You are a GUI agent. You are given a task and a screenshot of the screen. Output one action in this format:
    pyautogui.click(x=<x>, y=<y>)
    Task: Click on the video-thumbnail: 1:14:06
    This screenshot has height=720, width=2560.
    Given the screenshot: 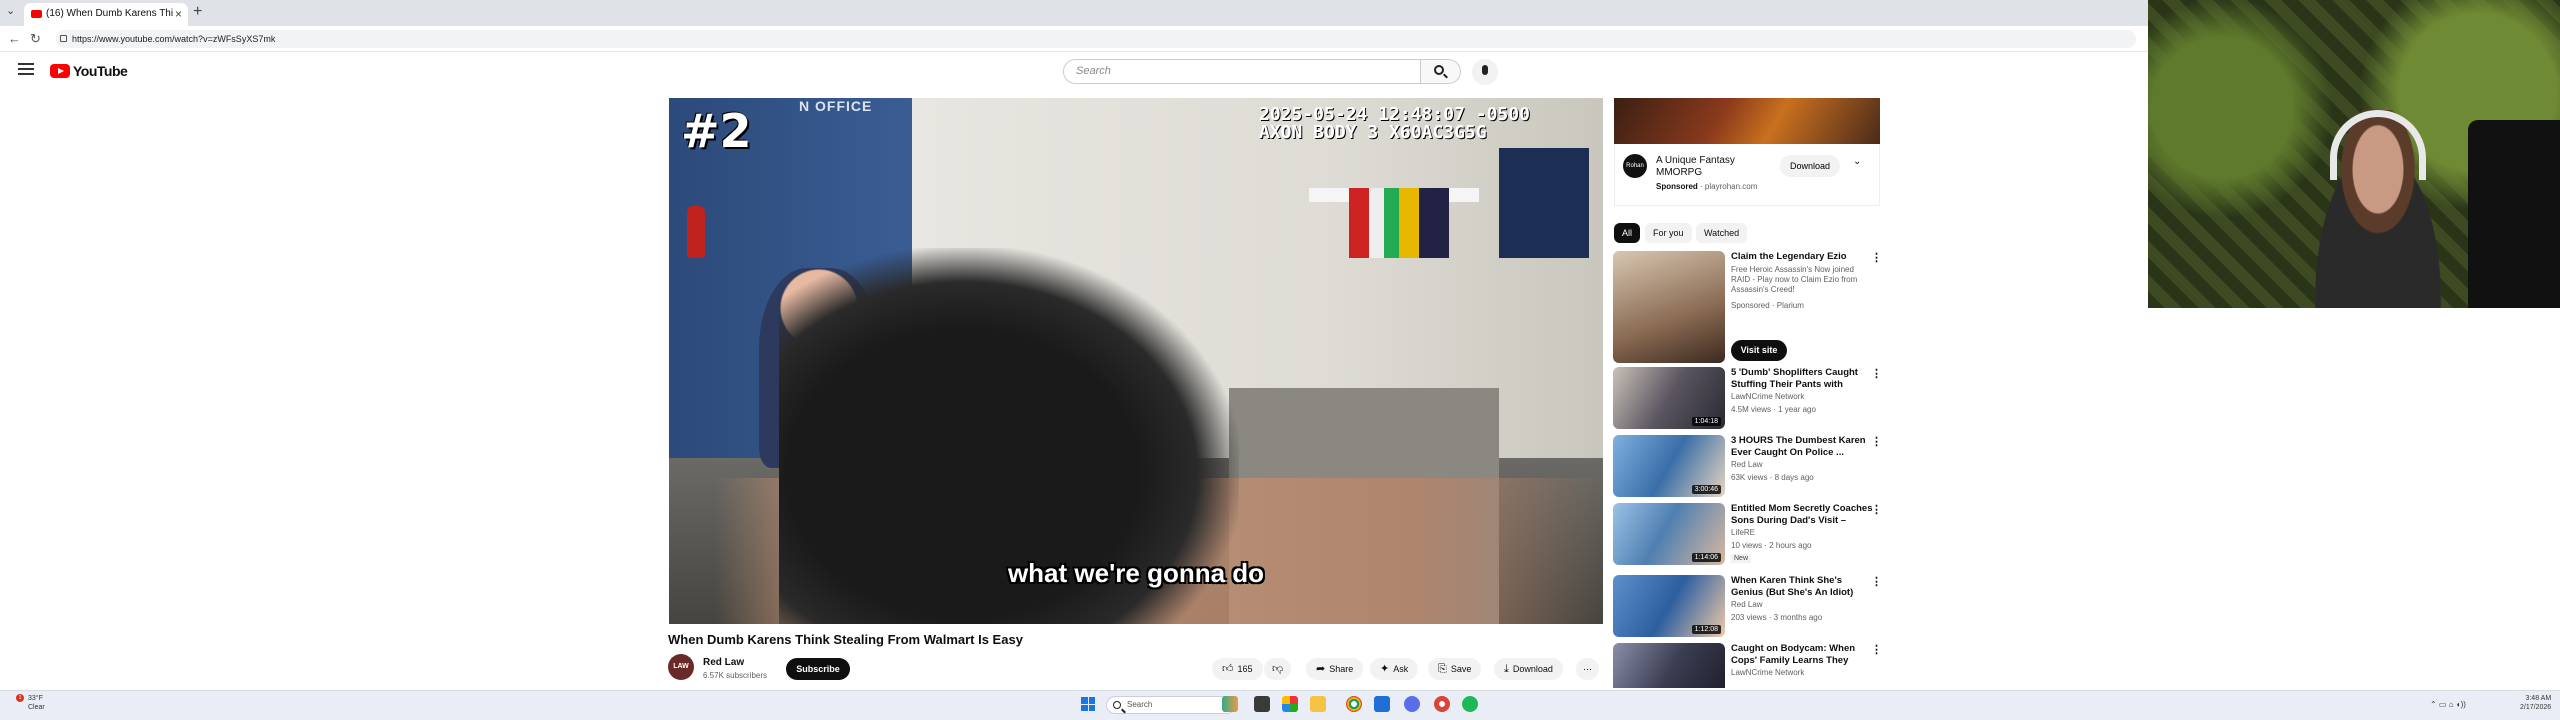 What is the action you would take?
    pyautogui.click(x=1669, y=534)
    